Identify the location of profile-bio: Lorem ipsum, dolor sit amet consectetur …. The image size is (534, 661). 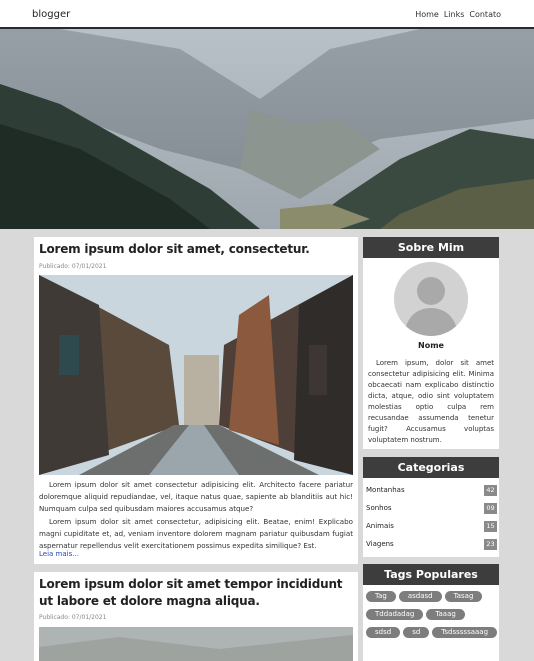
(431, 401).